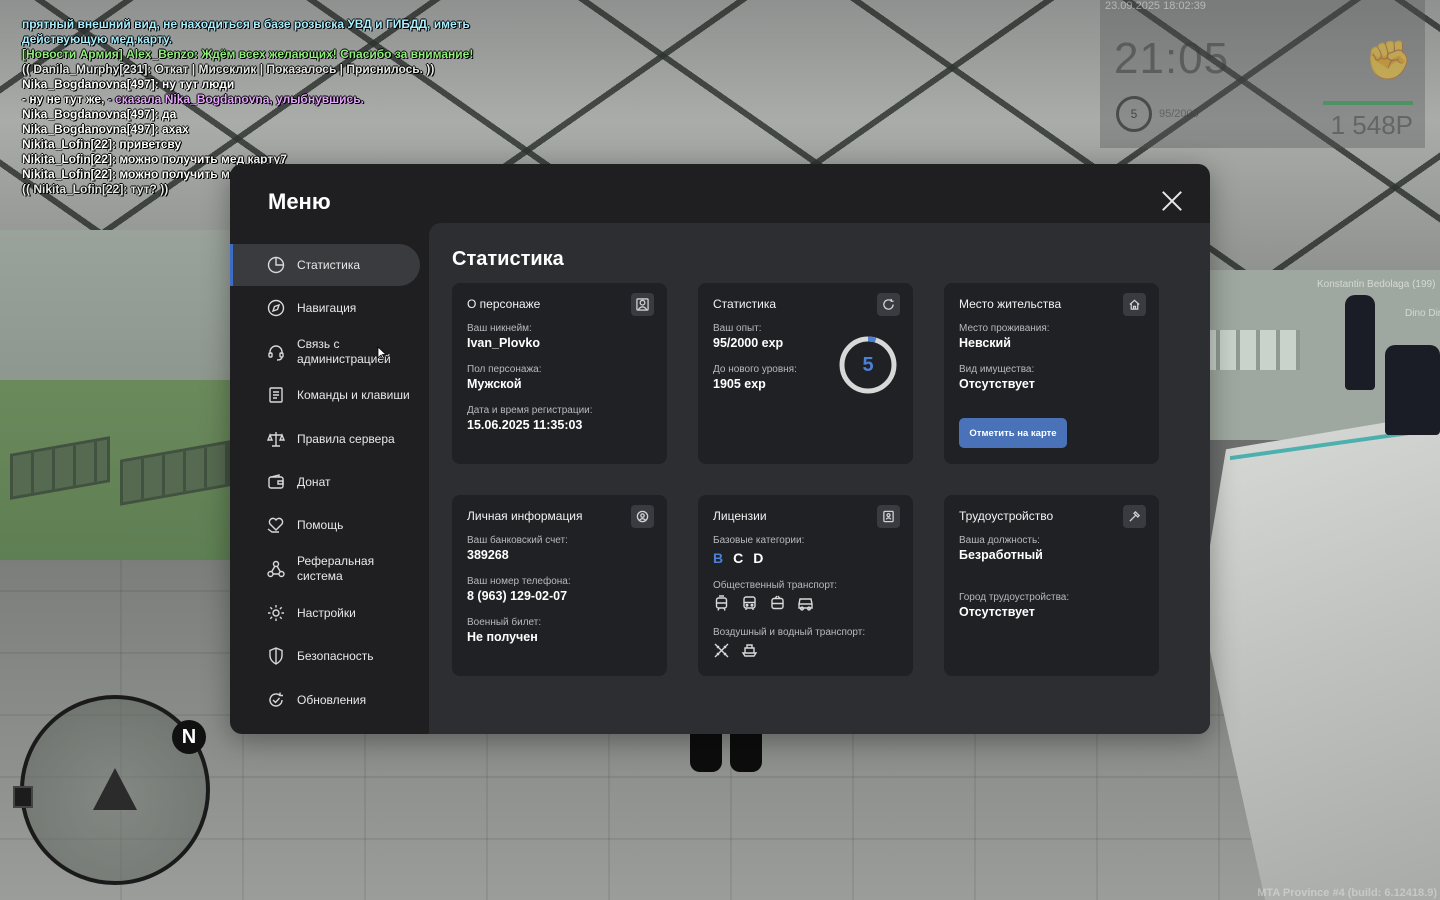  I want to click on bus-icon, so click(749, 603).